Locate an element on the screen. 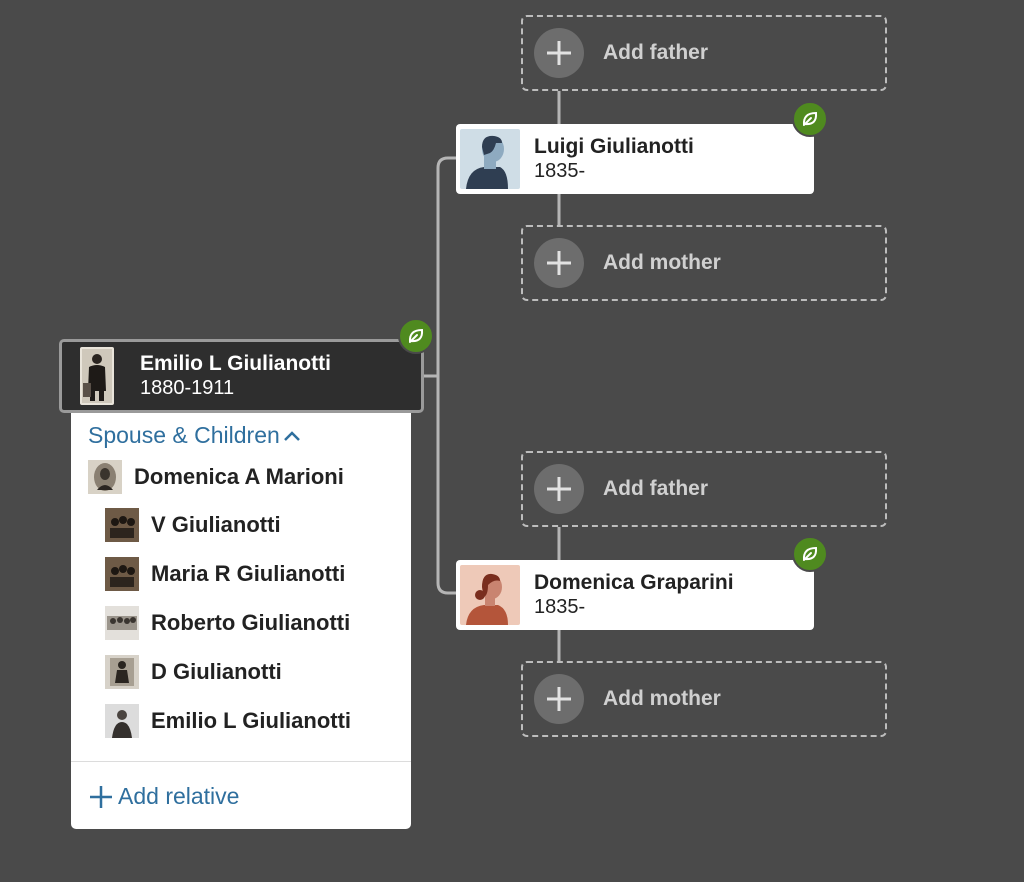 The height and width of the screenshot is (882, 1024). child-name: Maria R Giulianotti is located at coordinates (248, 573).